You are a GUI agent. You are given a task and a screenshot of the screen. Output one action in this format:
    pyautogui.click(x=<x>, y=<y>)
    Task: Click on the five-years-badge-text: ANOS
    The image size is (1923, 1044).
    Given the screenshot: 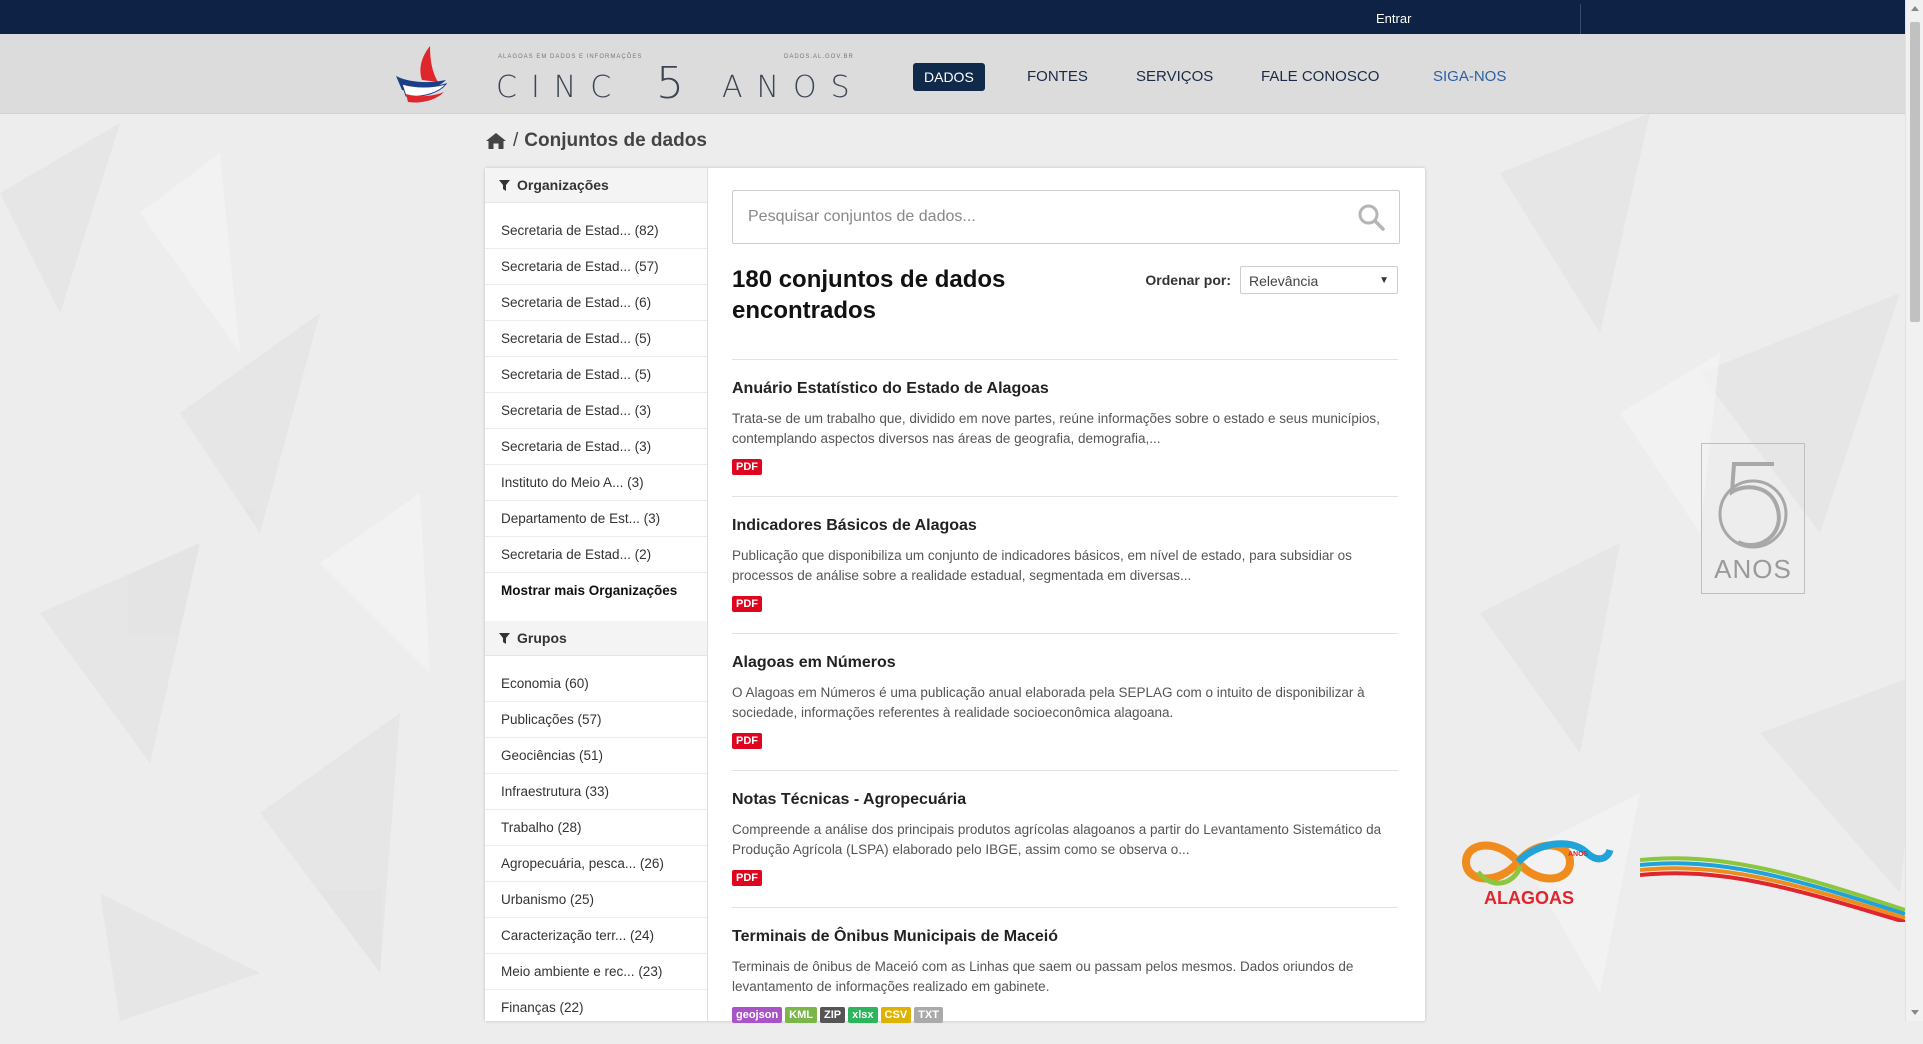 What is the action you would take?
    pyautogui.click(x=1753, y=569)
    